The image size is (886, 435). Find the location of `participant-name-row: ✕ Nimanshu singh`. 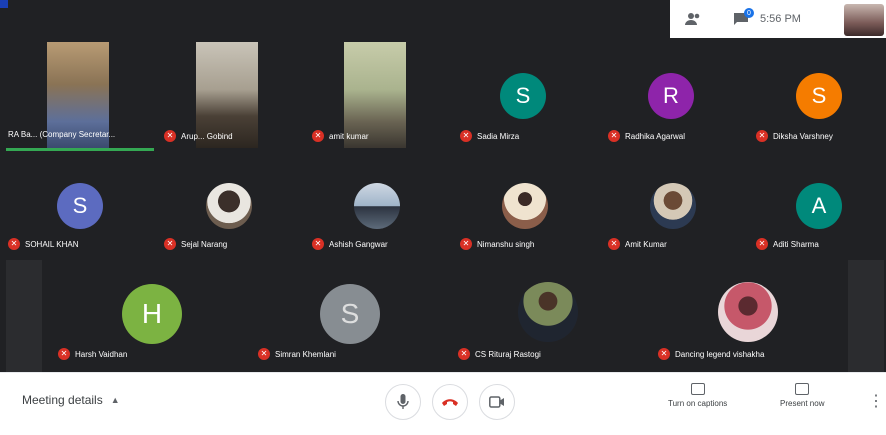

participant-name-row: ✕ Nimanshu singh is located at coordinates (497, 244).